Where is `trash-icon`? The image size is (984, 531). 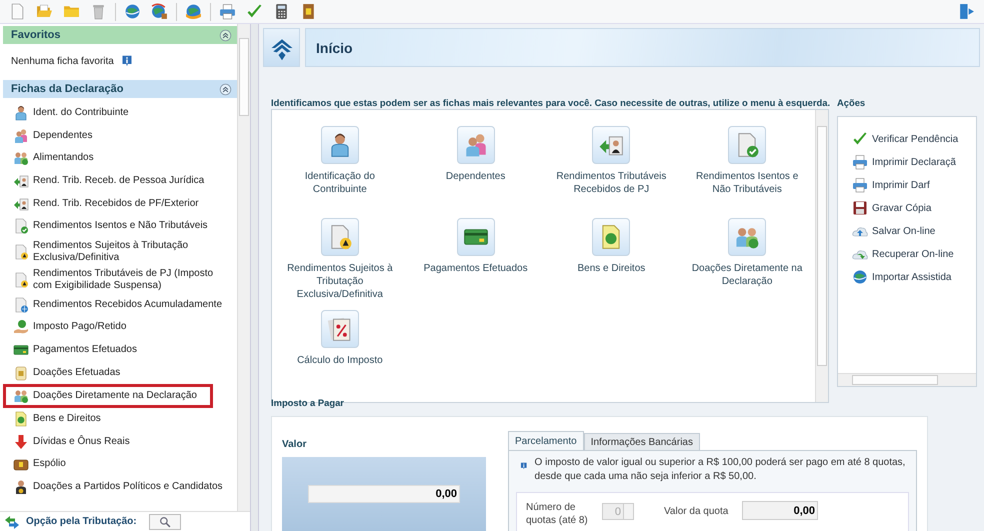 trash-icon is located at coordinates (98, 11).